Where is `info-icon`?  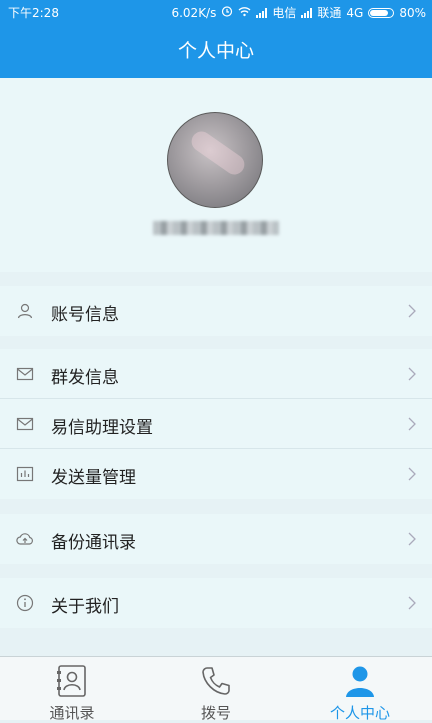 info-icon is located at coordinates (25, 603).